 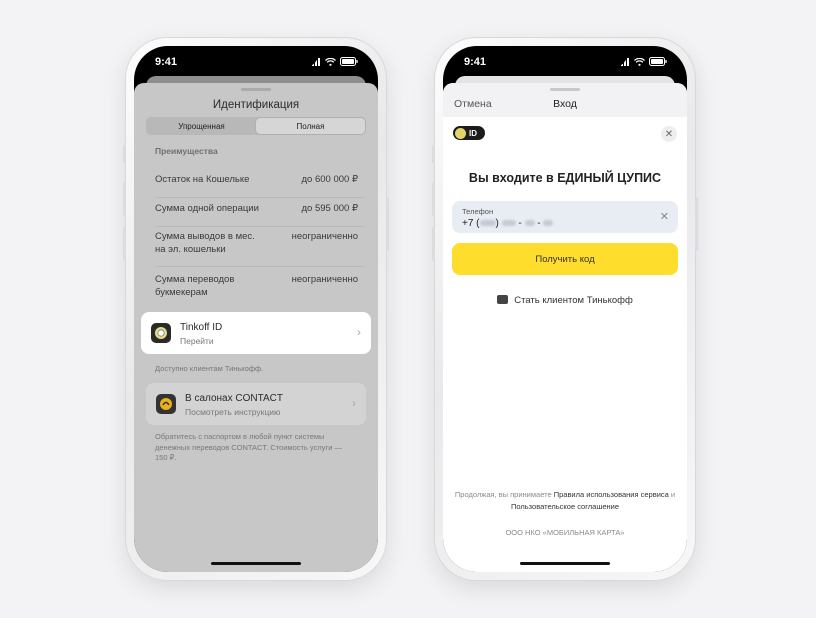 I want to click on sheet-title: Идентификация, so click(x=256, y=105).